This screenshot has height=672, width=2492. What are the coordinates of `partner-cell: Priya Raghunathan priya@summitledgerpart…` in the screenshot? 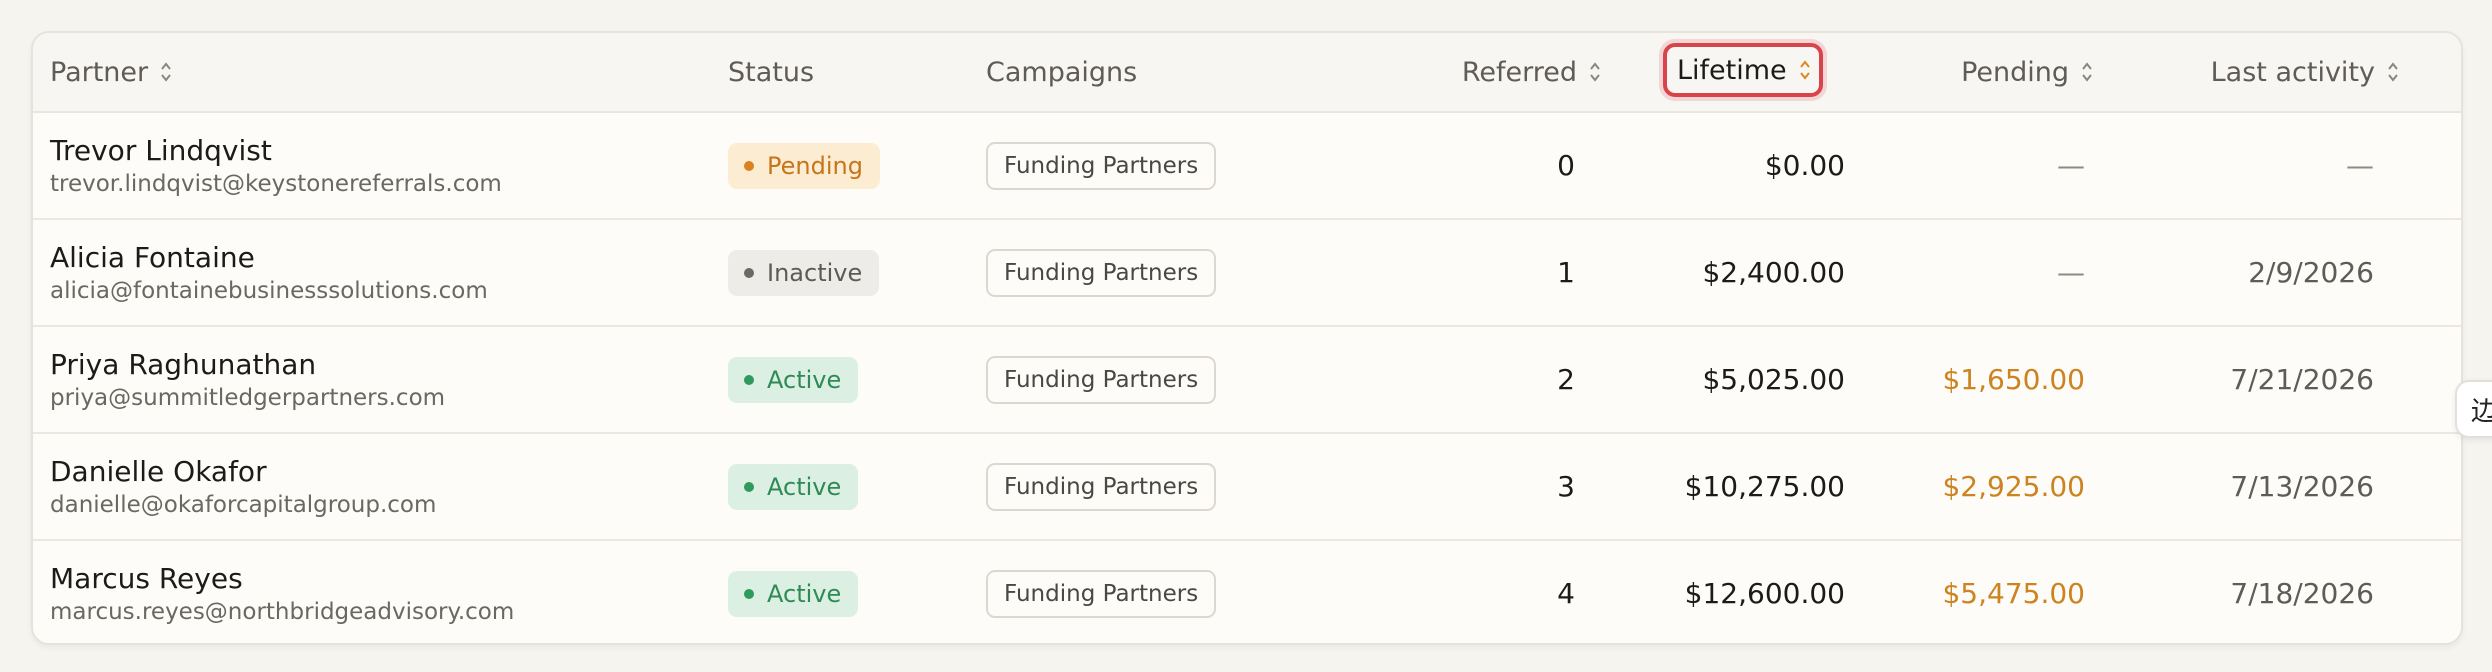 It's located at (247, 379).